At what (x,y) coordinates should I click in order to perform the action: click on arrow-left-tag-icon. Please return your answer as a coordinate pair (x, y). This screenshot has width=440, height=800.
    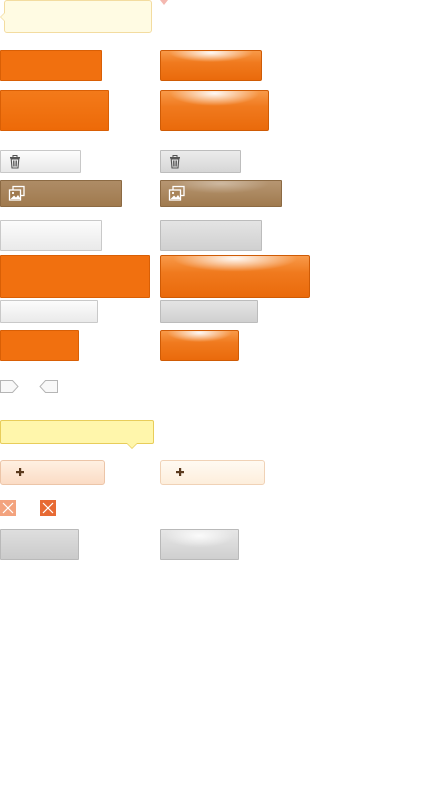
    Looking at the image, I should click on (48, 386).